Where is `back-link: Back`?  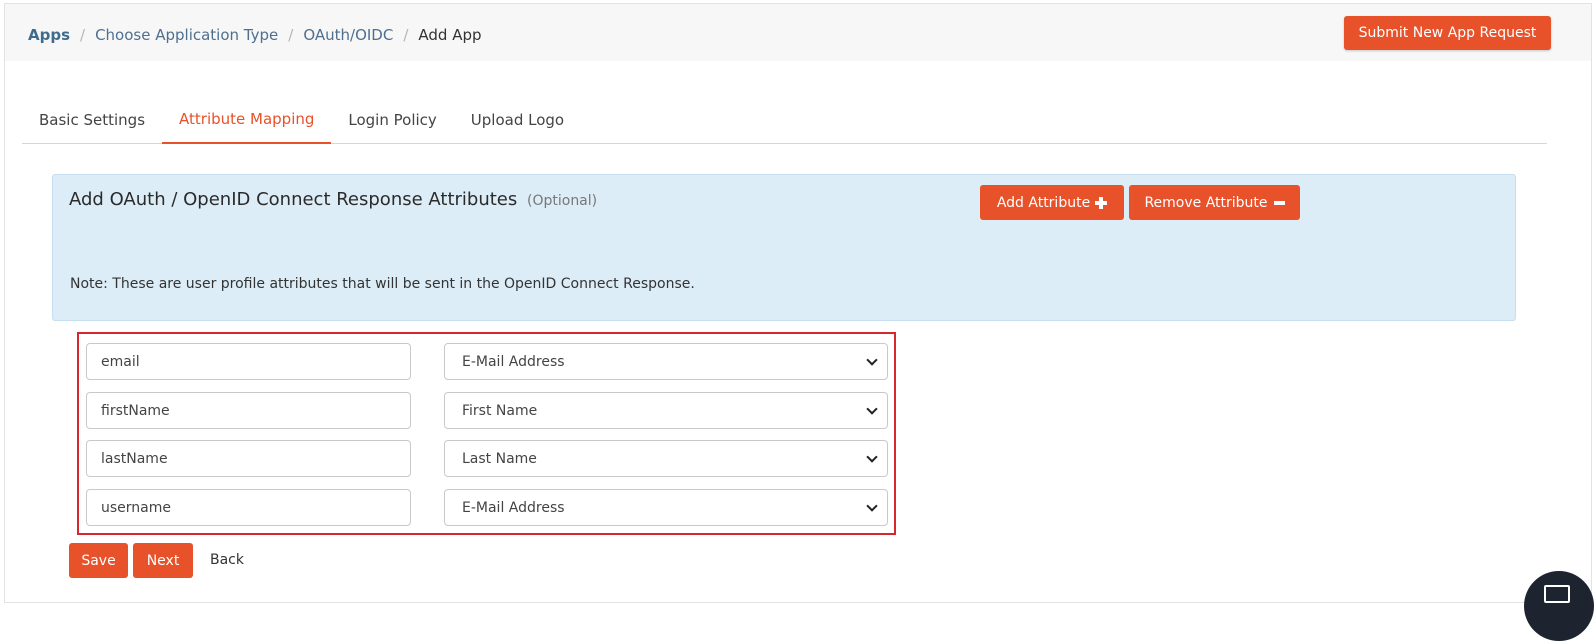 back-link: Back is located at coordinates (227, 560).